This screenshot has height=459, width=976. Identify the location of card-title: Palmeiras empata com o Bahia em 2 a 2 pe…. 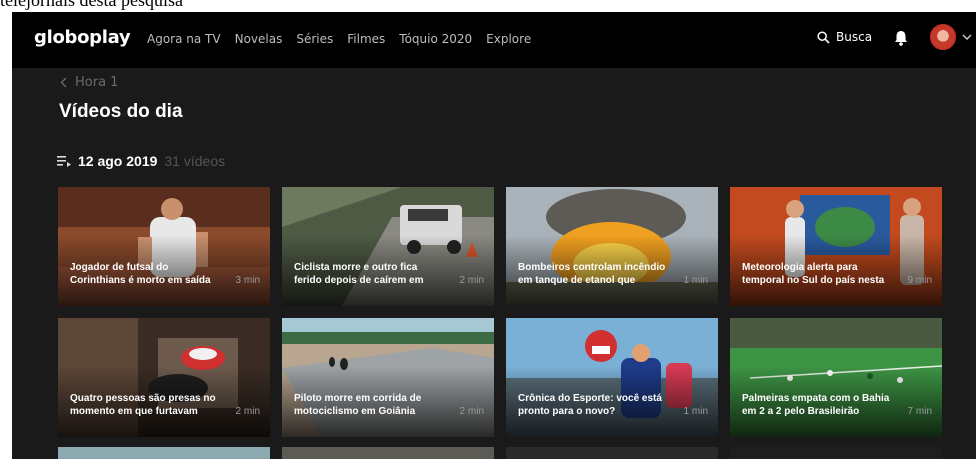
(816, 405).